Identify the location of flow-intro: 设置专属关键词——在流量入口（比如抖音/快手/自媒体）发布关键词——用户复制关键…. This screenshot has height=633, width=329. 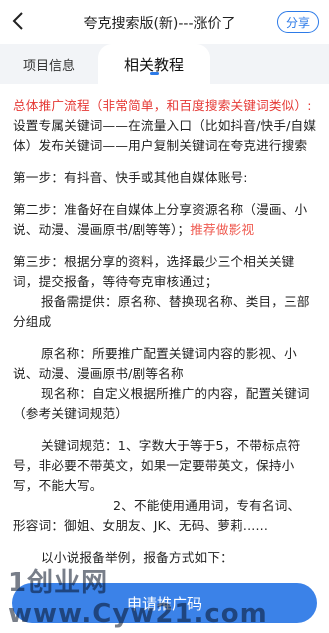
(165, 135).